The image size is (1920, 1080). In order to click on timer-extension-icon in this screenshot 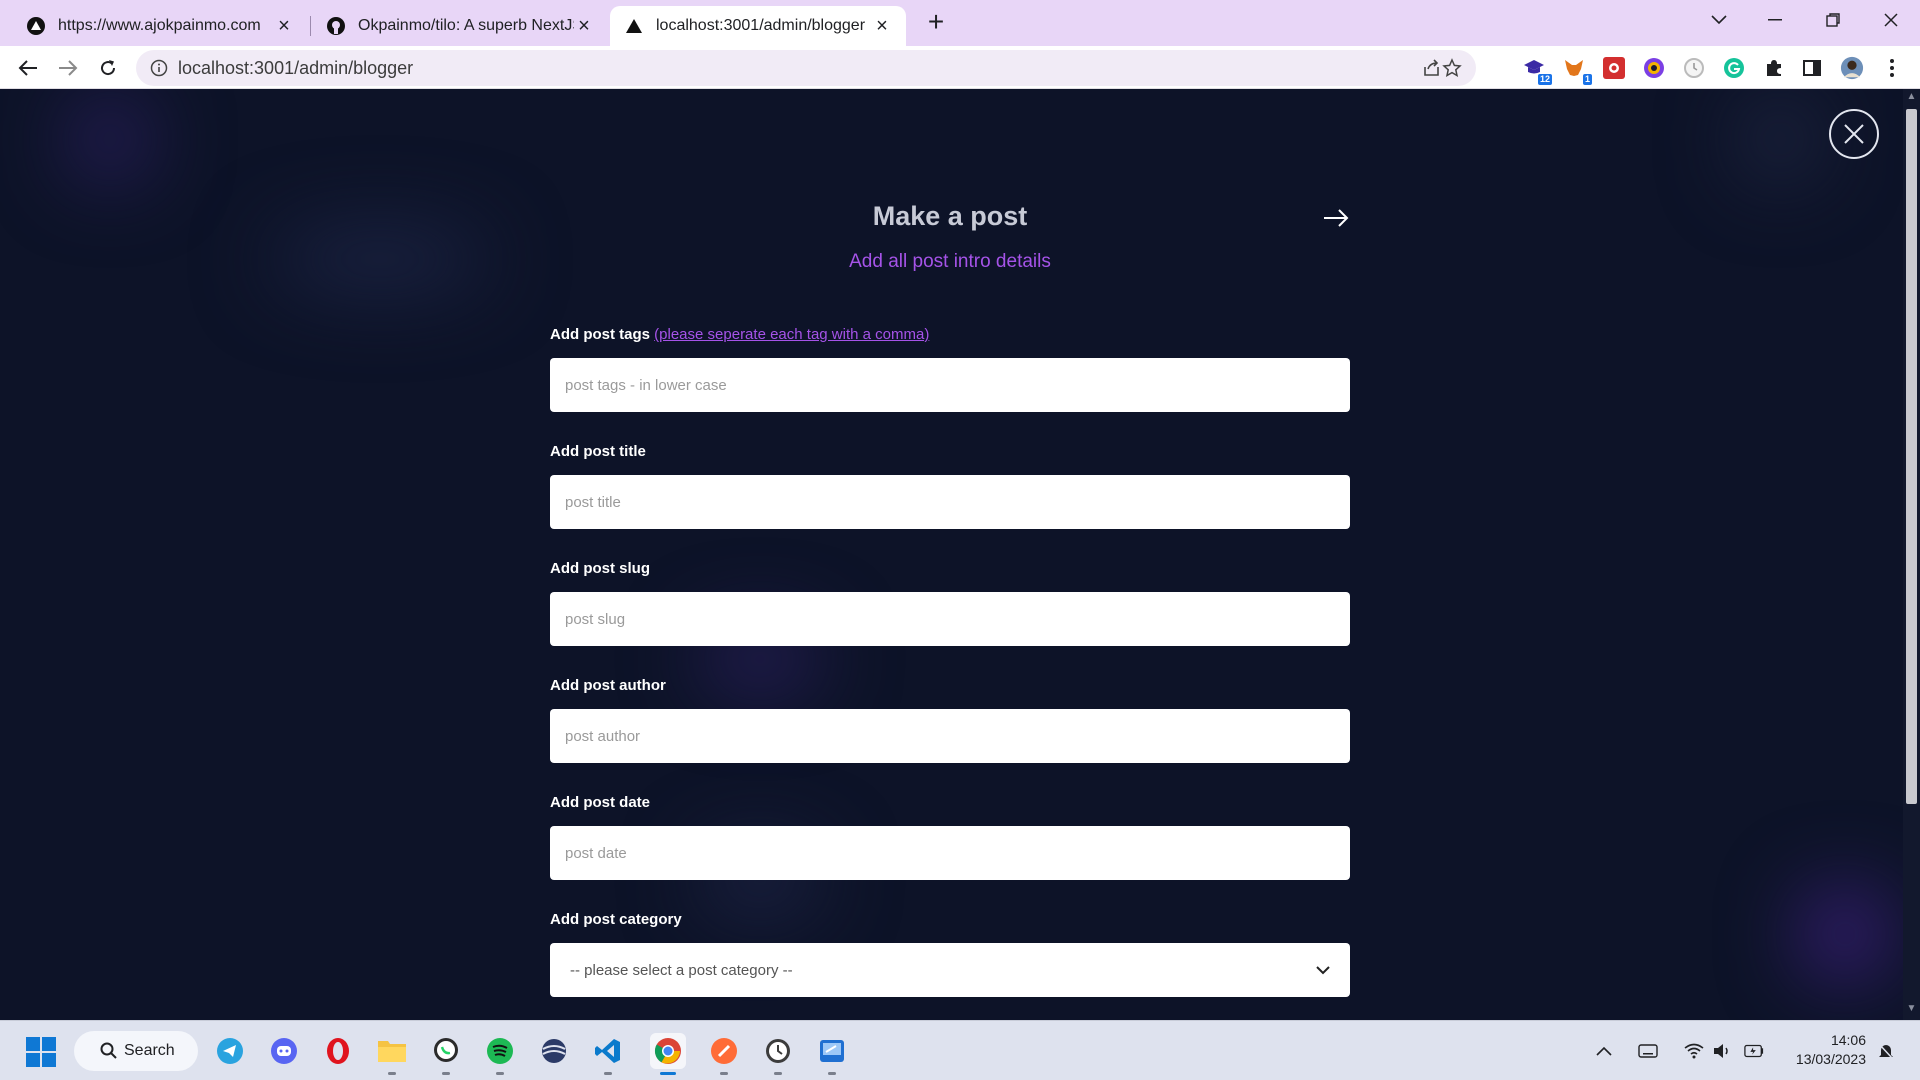, I will do `click(1694, 68)`.